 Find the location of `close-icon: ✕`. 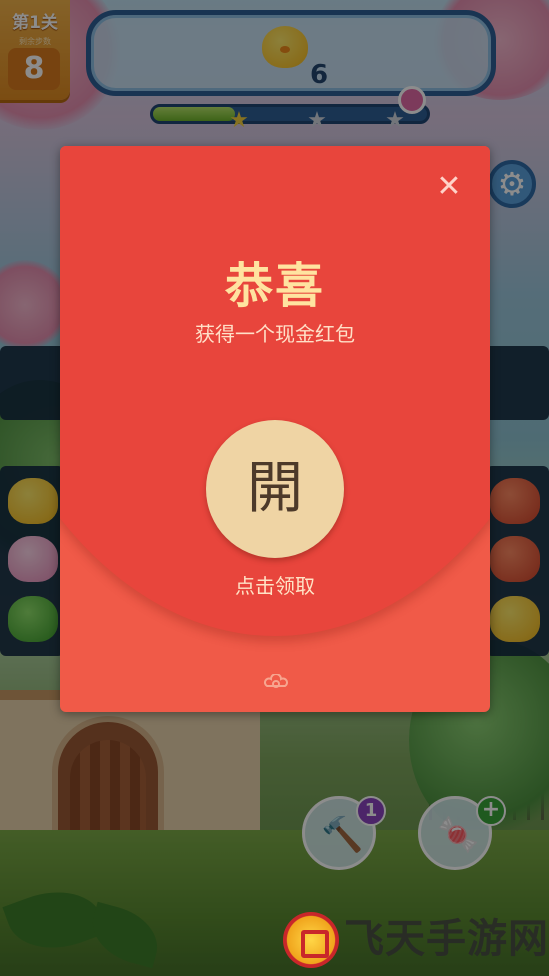

close-icon: ✕ is located at coordinates (449, 187).